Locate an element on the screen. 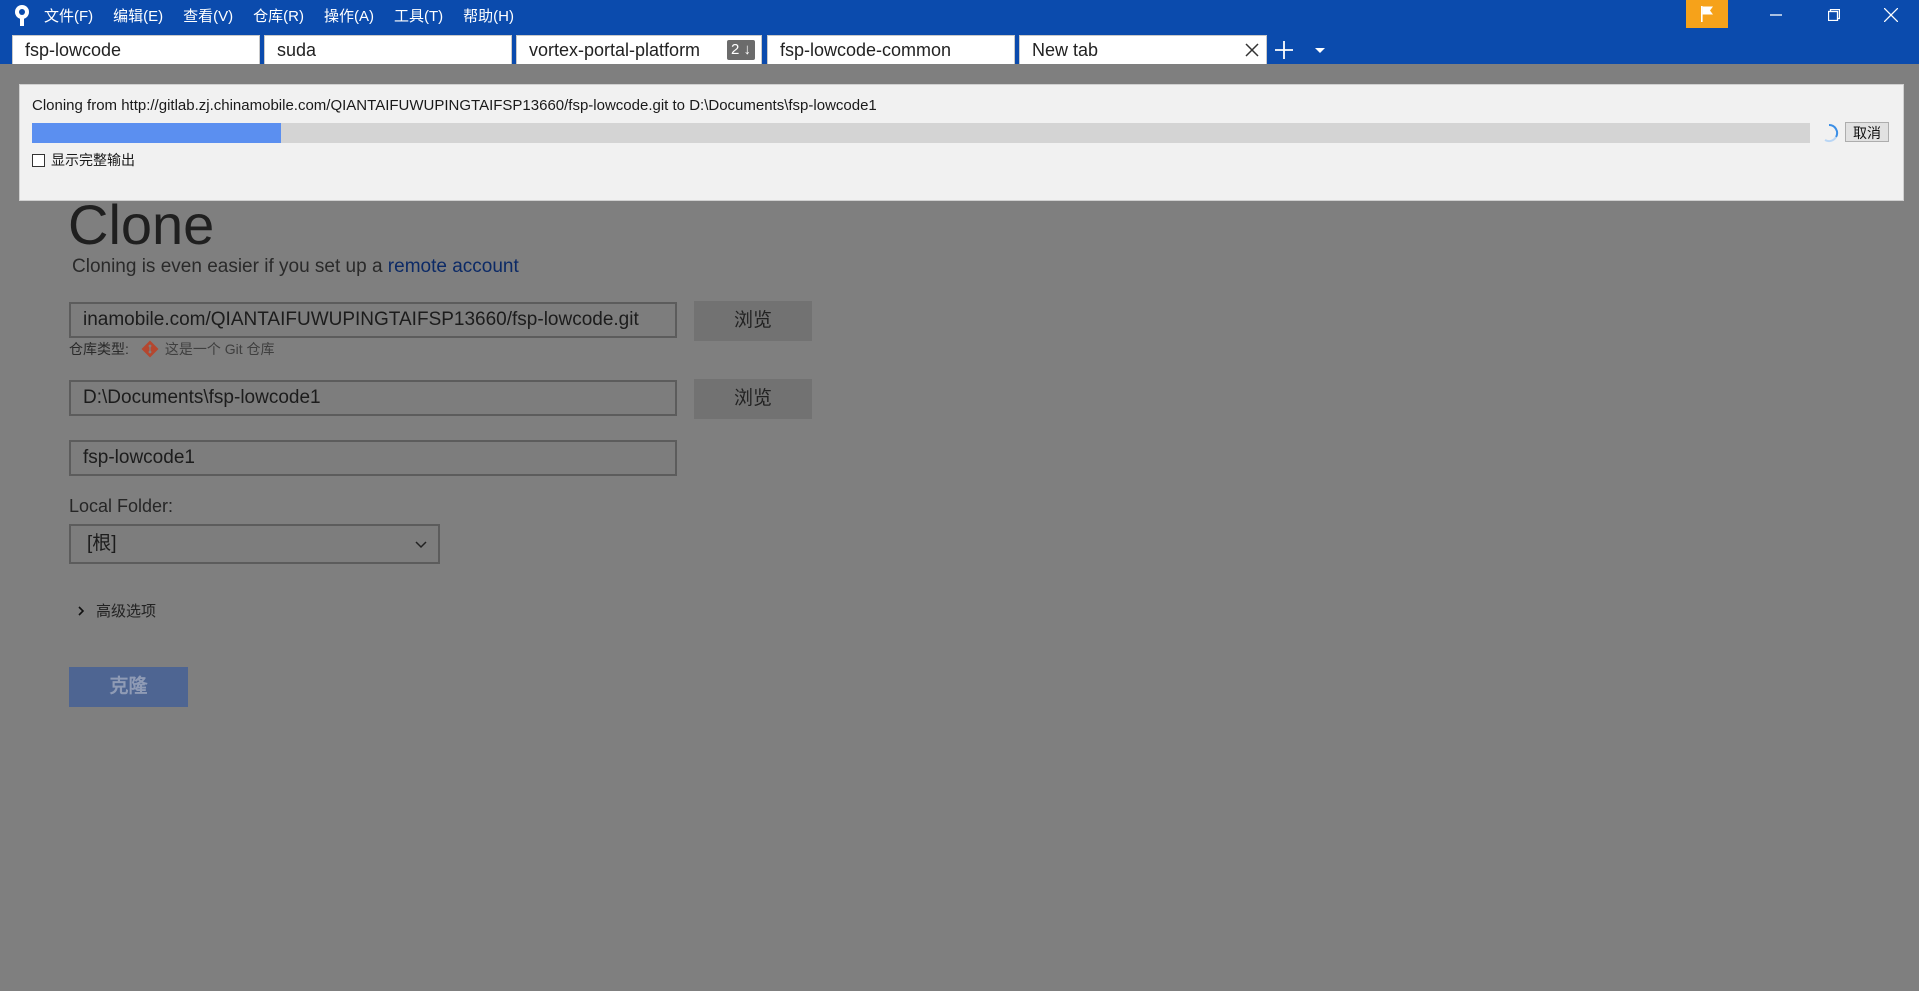  tab-new-tab: New tab is located at coordinates (1143, 49).